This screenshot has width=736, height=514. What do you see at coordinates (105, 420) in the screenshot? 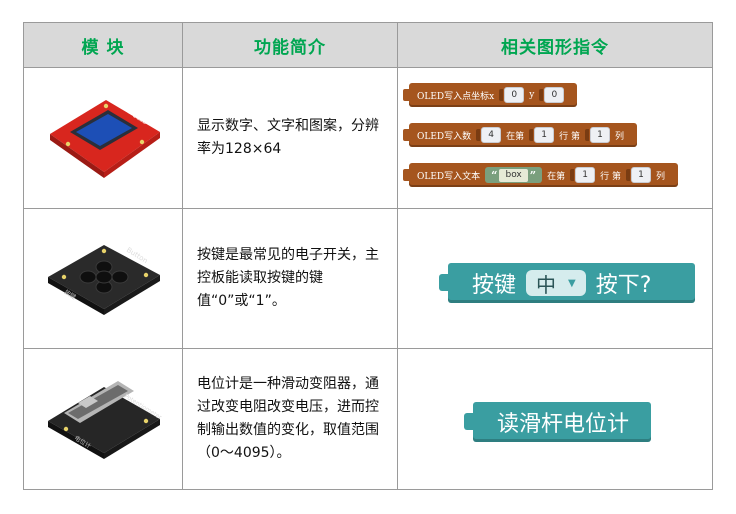
I see `potentiometer-module-icon: Potentiometer 电位计` at bounding box center [105, 420].